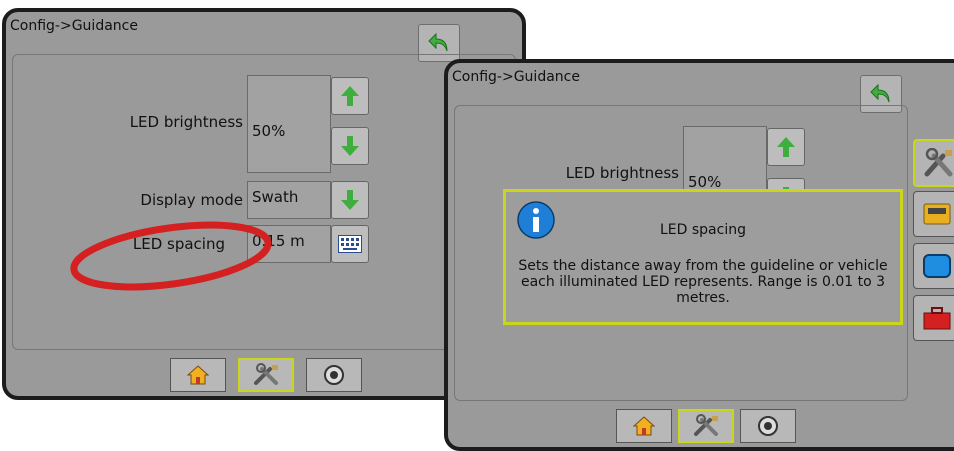  What do you see at coordinates (937, 266) in the screenshot?
I see `display-icon` at bounding box center [937, 266].